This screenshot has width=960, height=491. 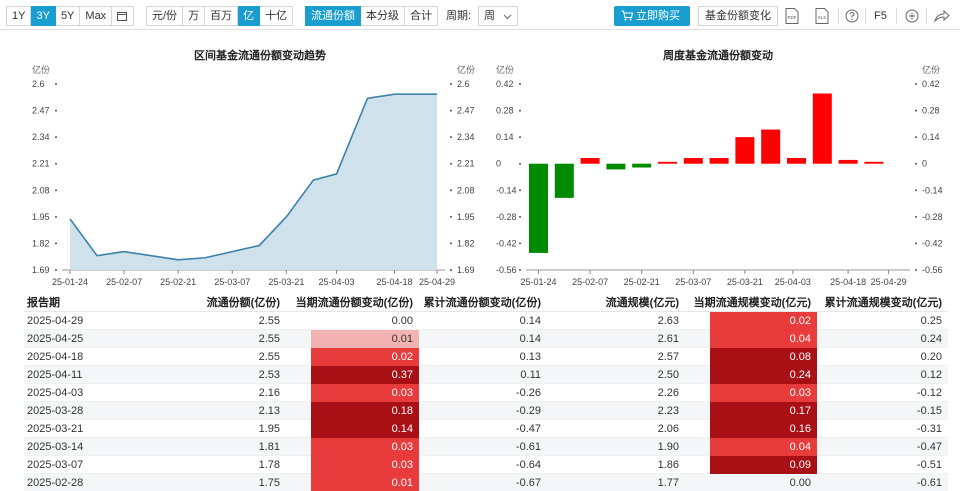 I want to click on table-row: 2025-03-21 1.95 0.14 -0.47 2.06 0.16 -0.31, so click(x=486, y=429).